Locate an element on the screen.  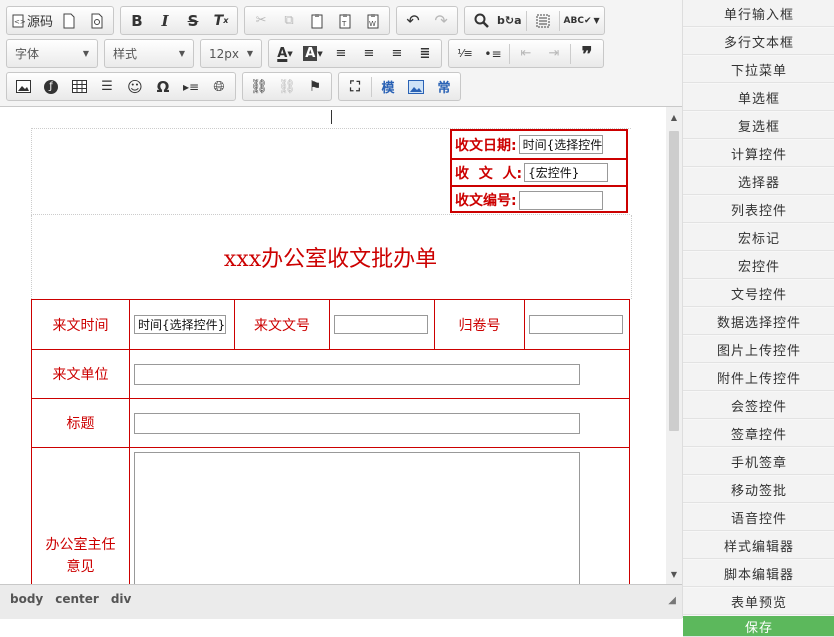
receiver-input: {宏控件} is located at coordinates (566, 172).